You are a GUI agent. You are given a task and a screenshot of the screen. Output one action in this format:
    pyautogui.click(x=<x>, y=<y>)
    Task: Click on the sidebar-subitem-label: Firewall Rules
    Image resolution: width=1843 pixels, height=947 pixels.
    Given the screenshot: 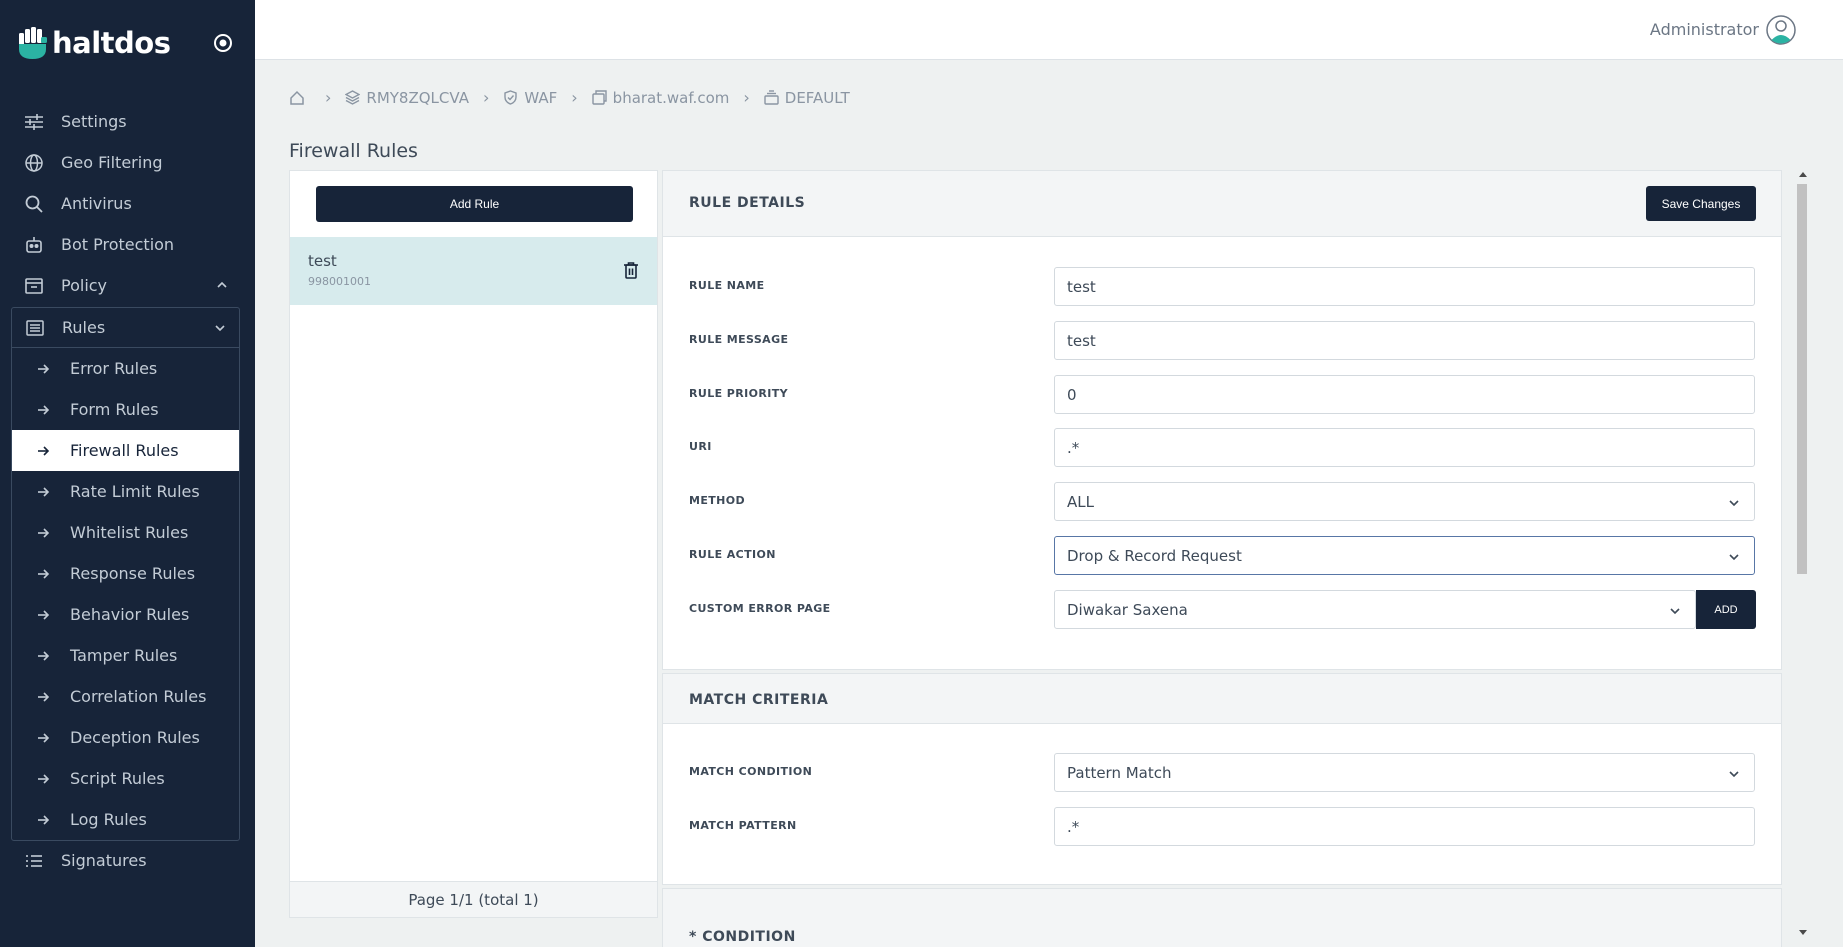 What is the action you would take?
    pyautogui.click(x=124, y=450)
    